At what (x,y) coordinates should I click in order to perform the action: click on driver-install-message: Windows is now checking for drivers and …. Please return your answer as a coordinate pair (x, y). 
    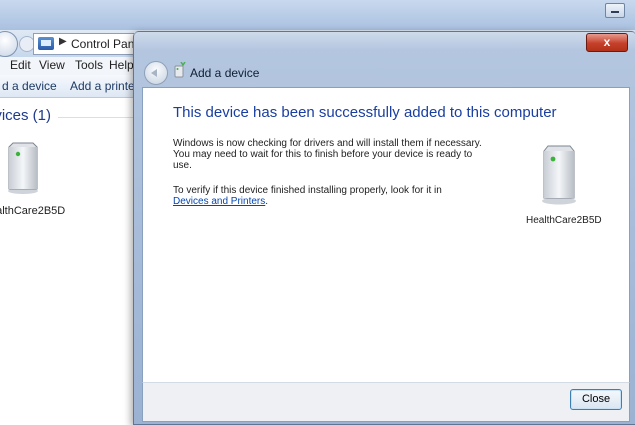
    Looking at the image, I should click on (327, 154).